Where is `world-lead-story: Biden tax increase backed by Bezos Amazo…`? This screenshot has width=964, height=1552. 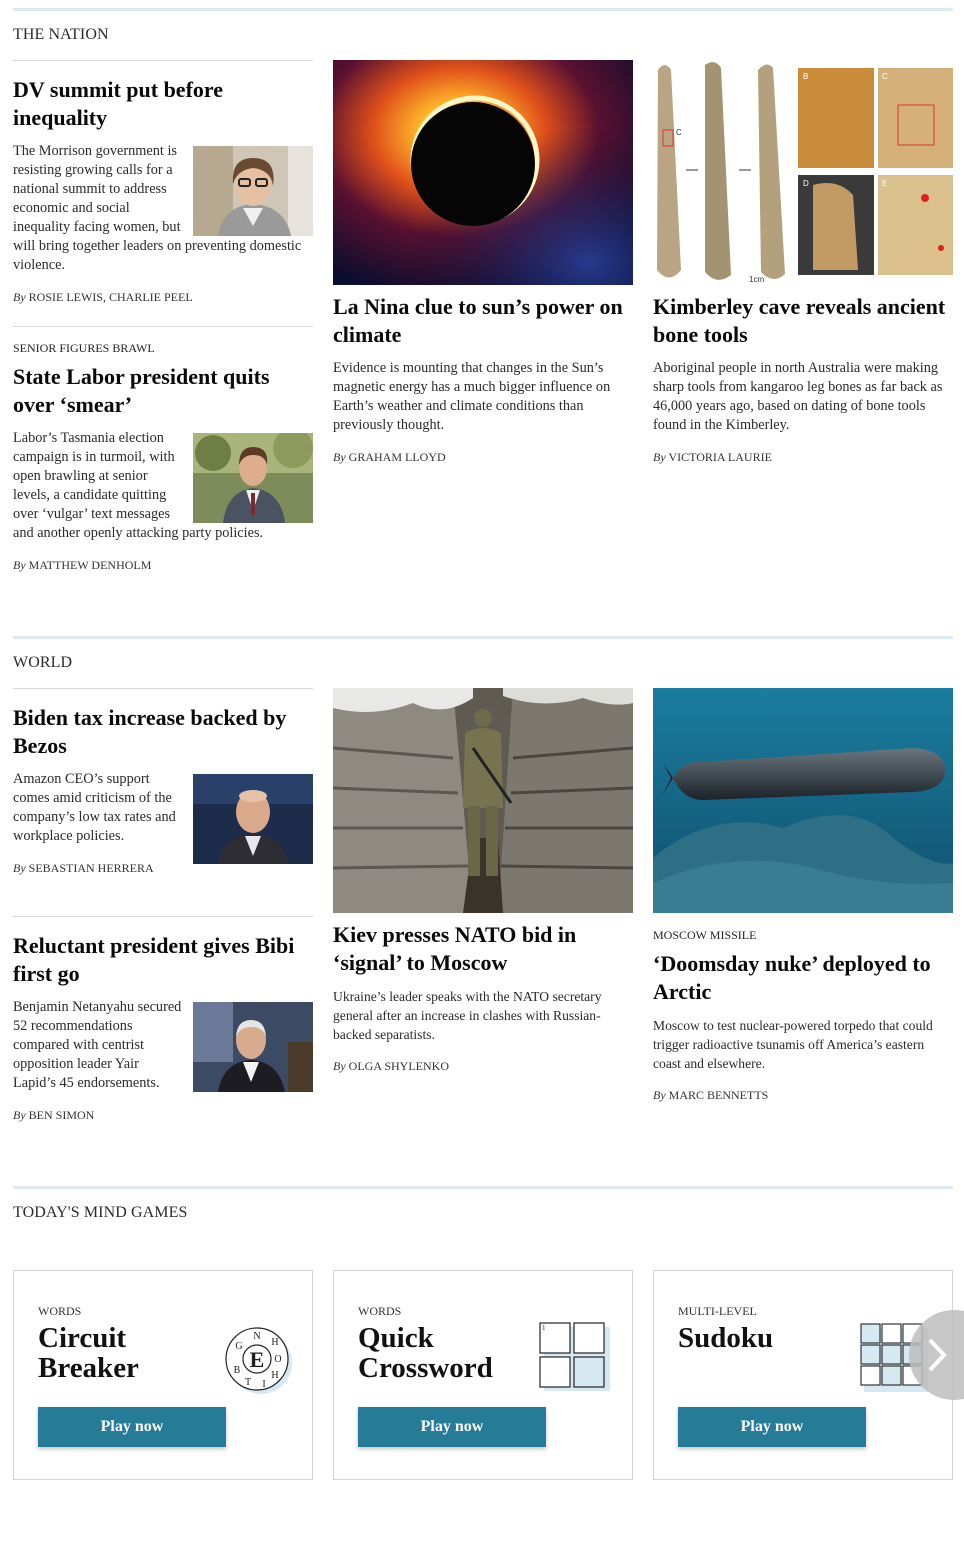 world-lead-story: Biden tax increase backed by Bezos Amazo… is located at coordinates (163, 790).